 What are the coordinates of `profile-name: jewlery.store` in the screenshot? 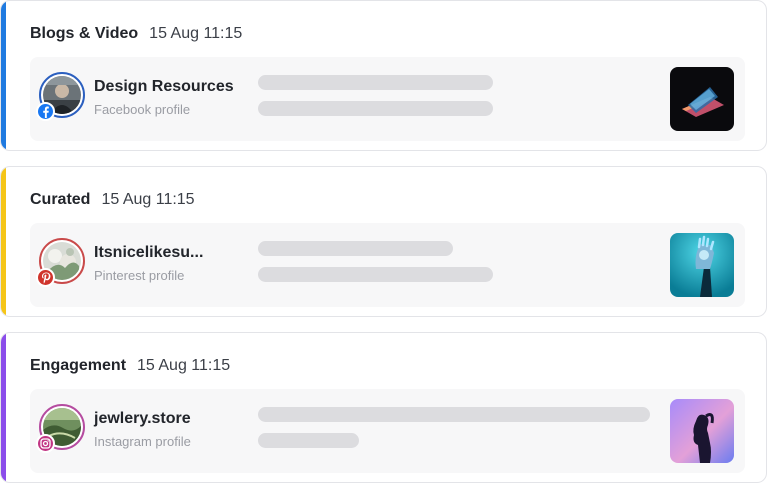 It's located at (142, 419).